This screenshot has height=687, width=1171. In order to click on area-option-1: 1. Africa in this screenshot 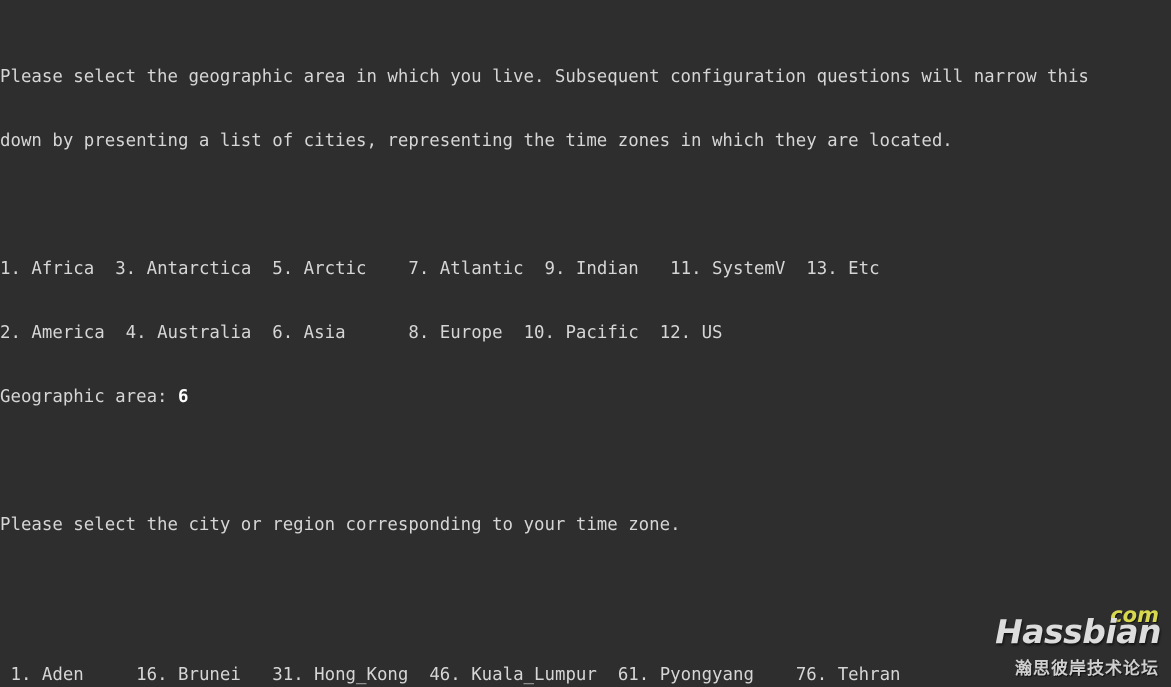, I will do `click(47, 269)`.